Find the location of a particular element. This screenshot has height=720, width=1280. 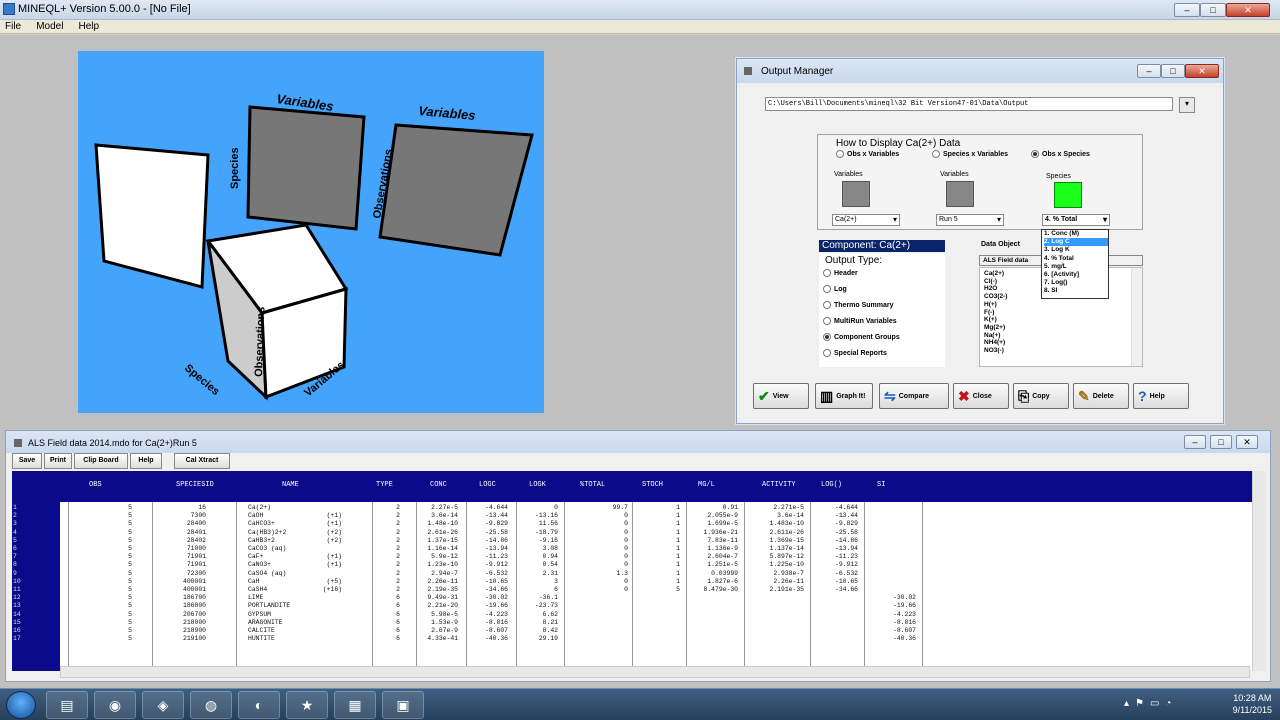

table-cell: 0.91 is located at coordinates (730, 507).